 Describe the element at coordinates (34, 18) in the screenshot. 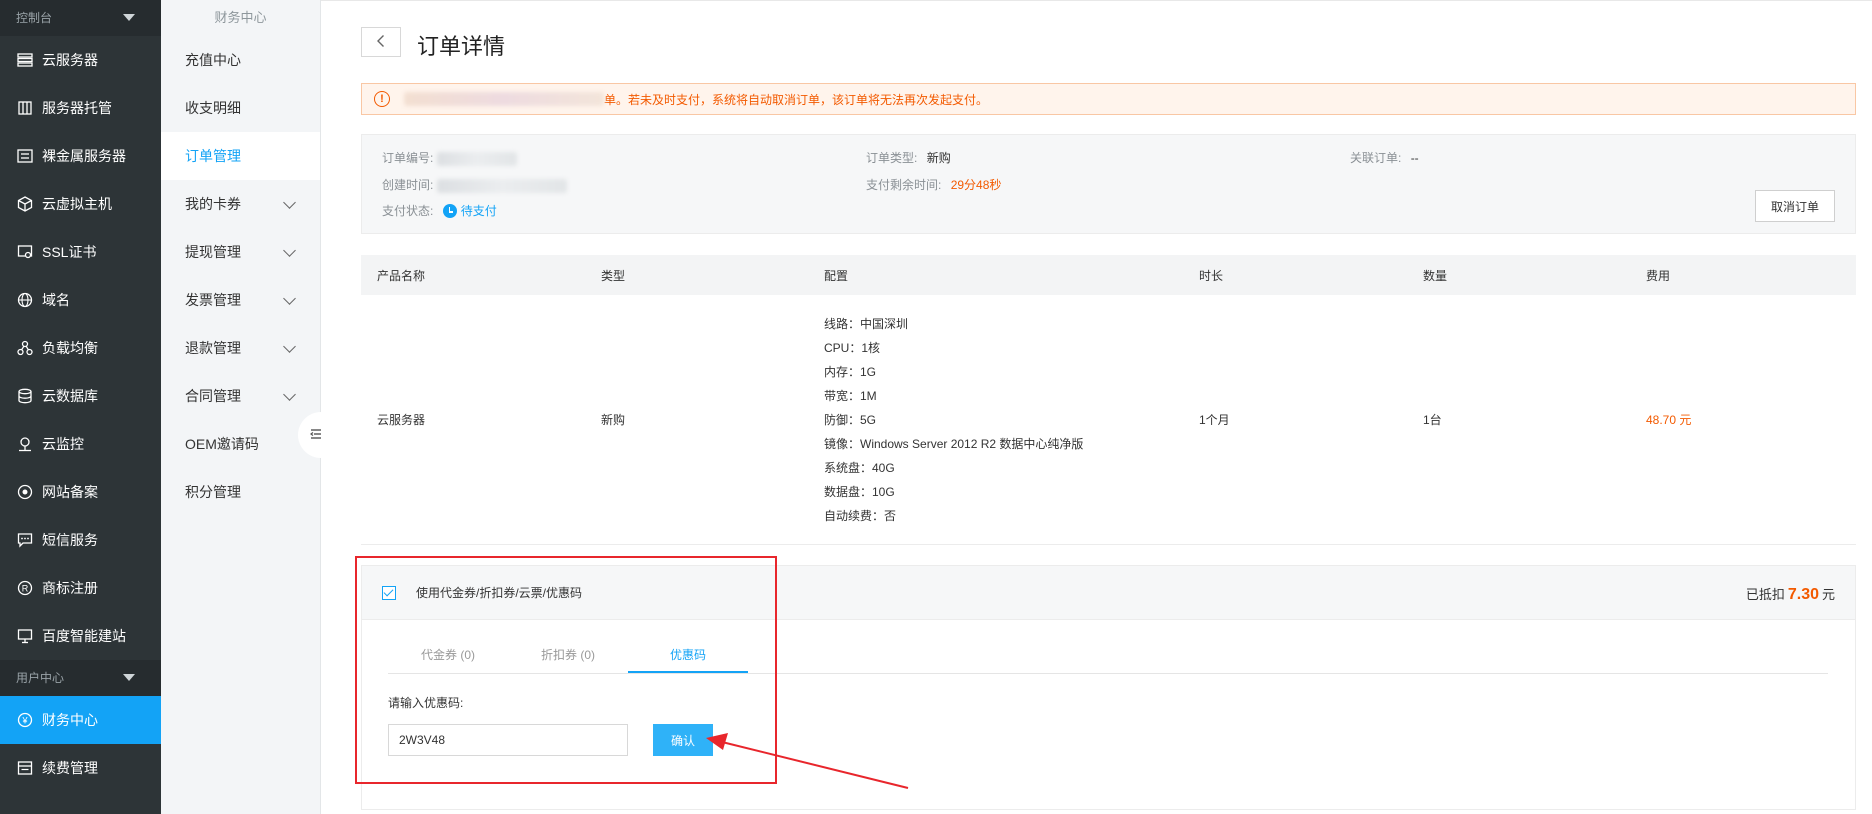

I see `sidebar-section-label: 控制台` at that location.